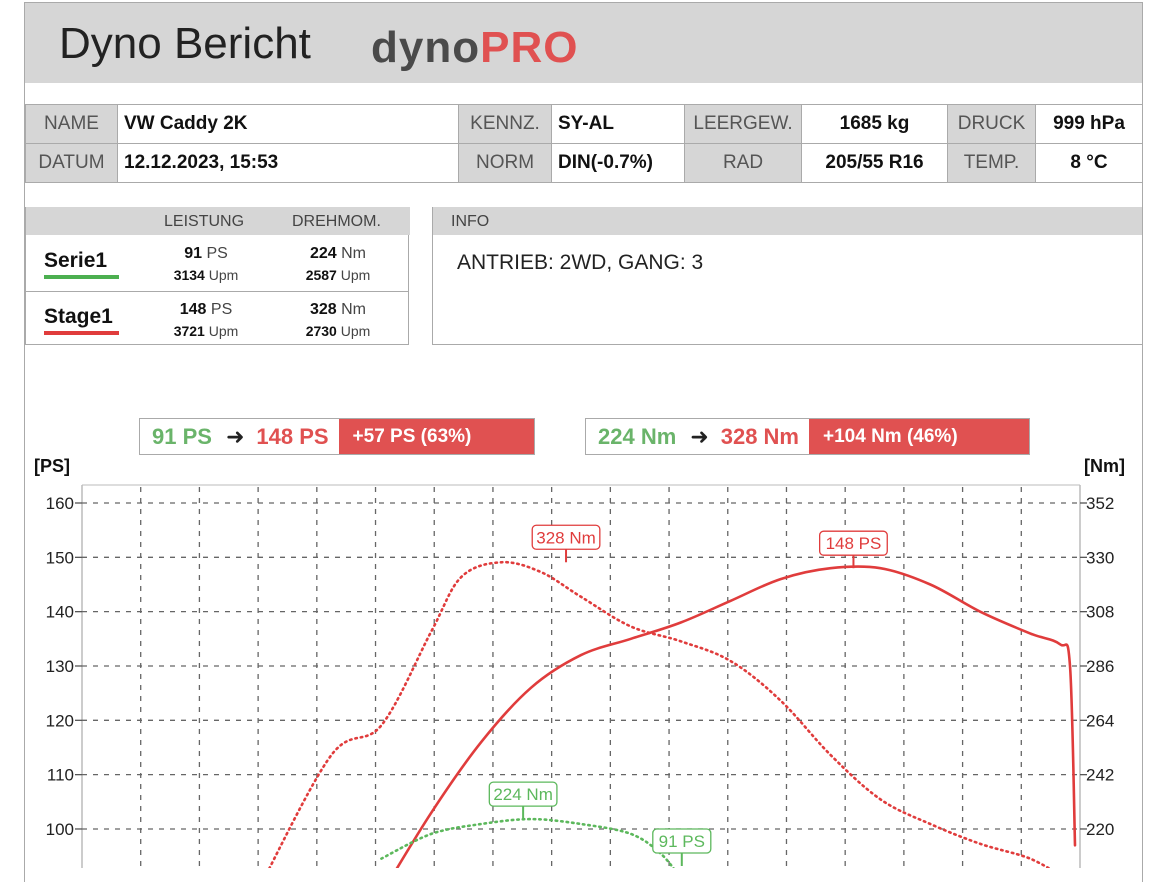 The width and height of the screenshot is (1170, 882). What do you see at coordinates (1100, 666) in the screenshot?
I see `y-right-tick-label: 286` at bounding box center [1100, 666].